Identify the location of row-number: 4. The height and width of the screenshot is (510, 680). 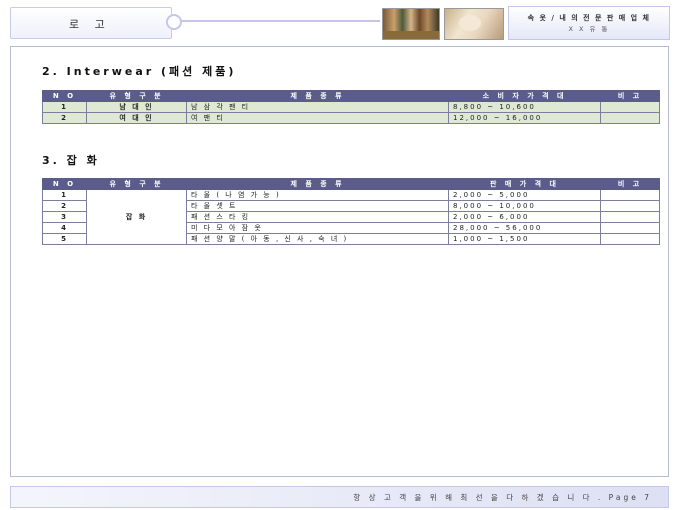
(64, 228).